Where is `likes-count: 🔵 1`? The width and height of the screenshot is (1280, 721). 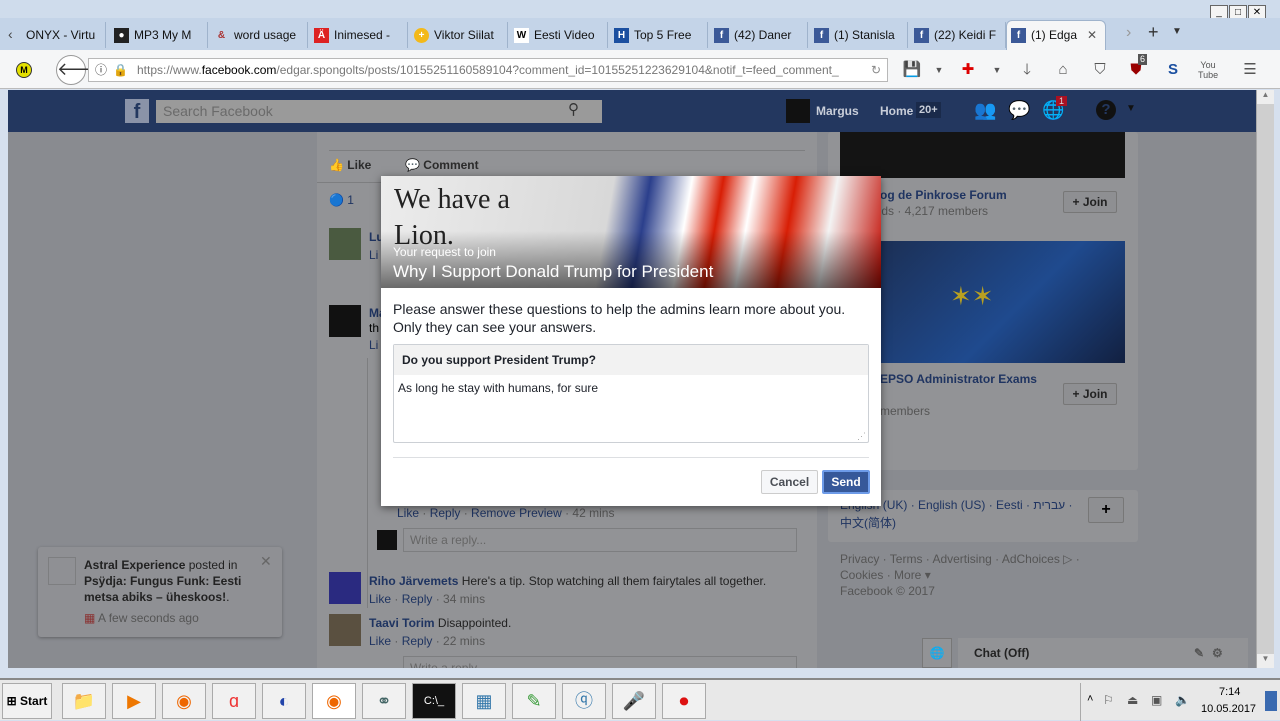 likes-count: 🔵 1 is located at coordinates (341, 200).